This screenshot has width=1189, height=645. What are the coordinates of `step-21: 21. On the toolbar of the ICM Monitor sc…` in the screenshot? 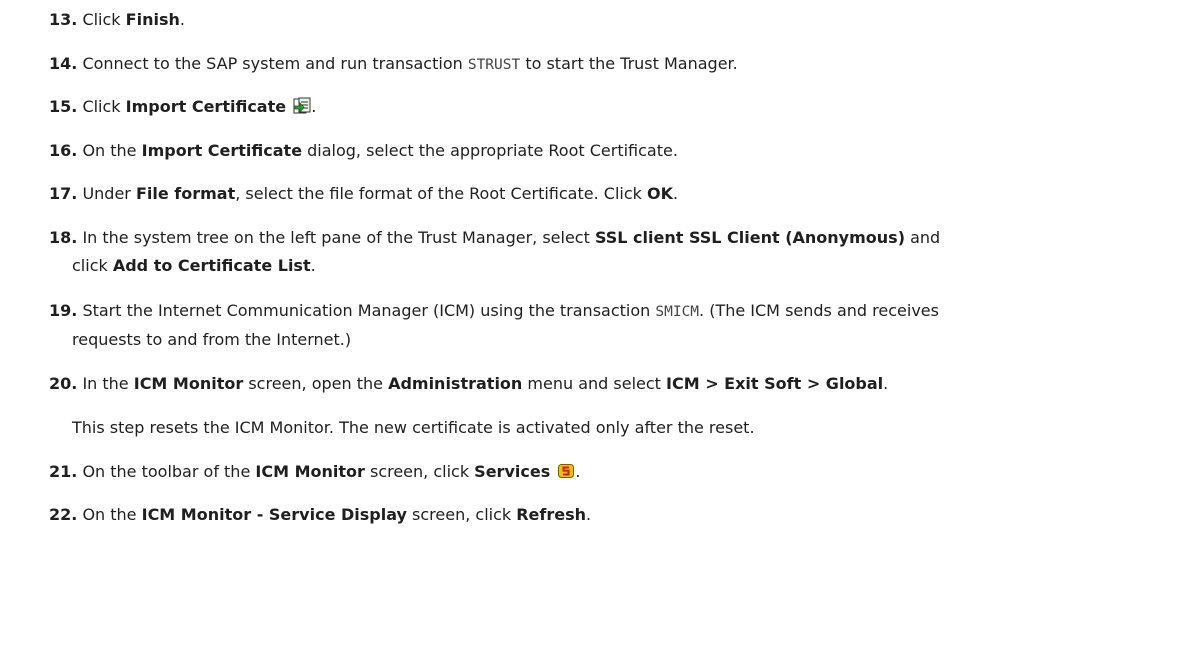 It's located at (314, 473).